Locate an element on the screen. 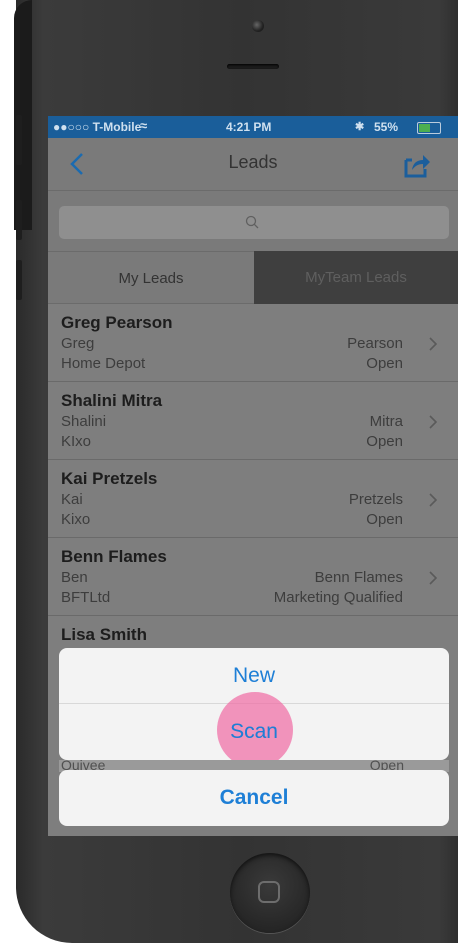  cancel-button: Cancel is located at coordinates (254, 798).